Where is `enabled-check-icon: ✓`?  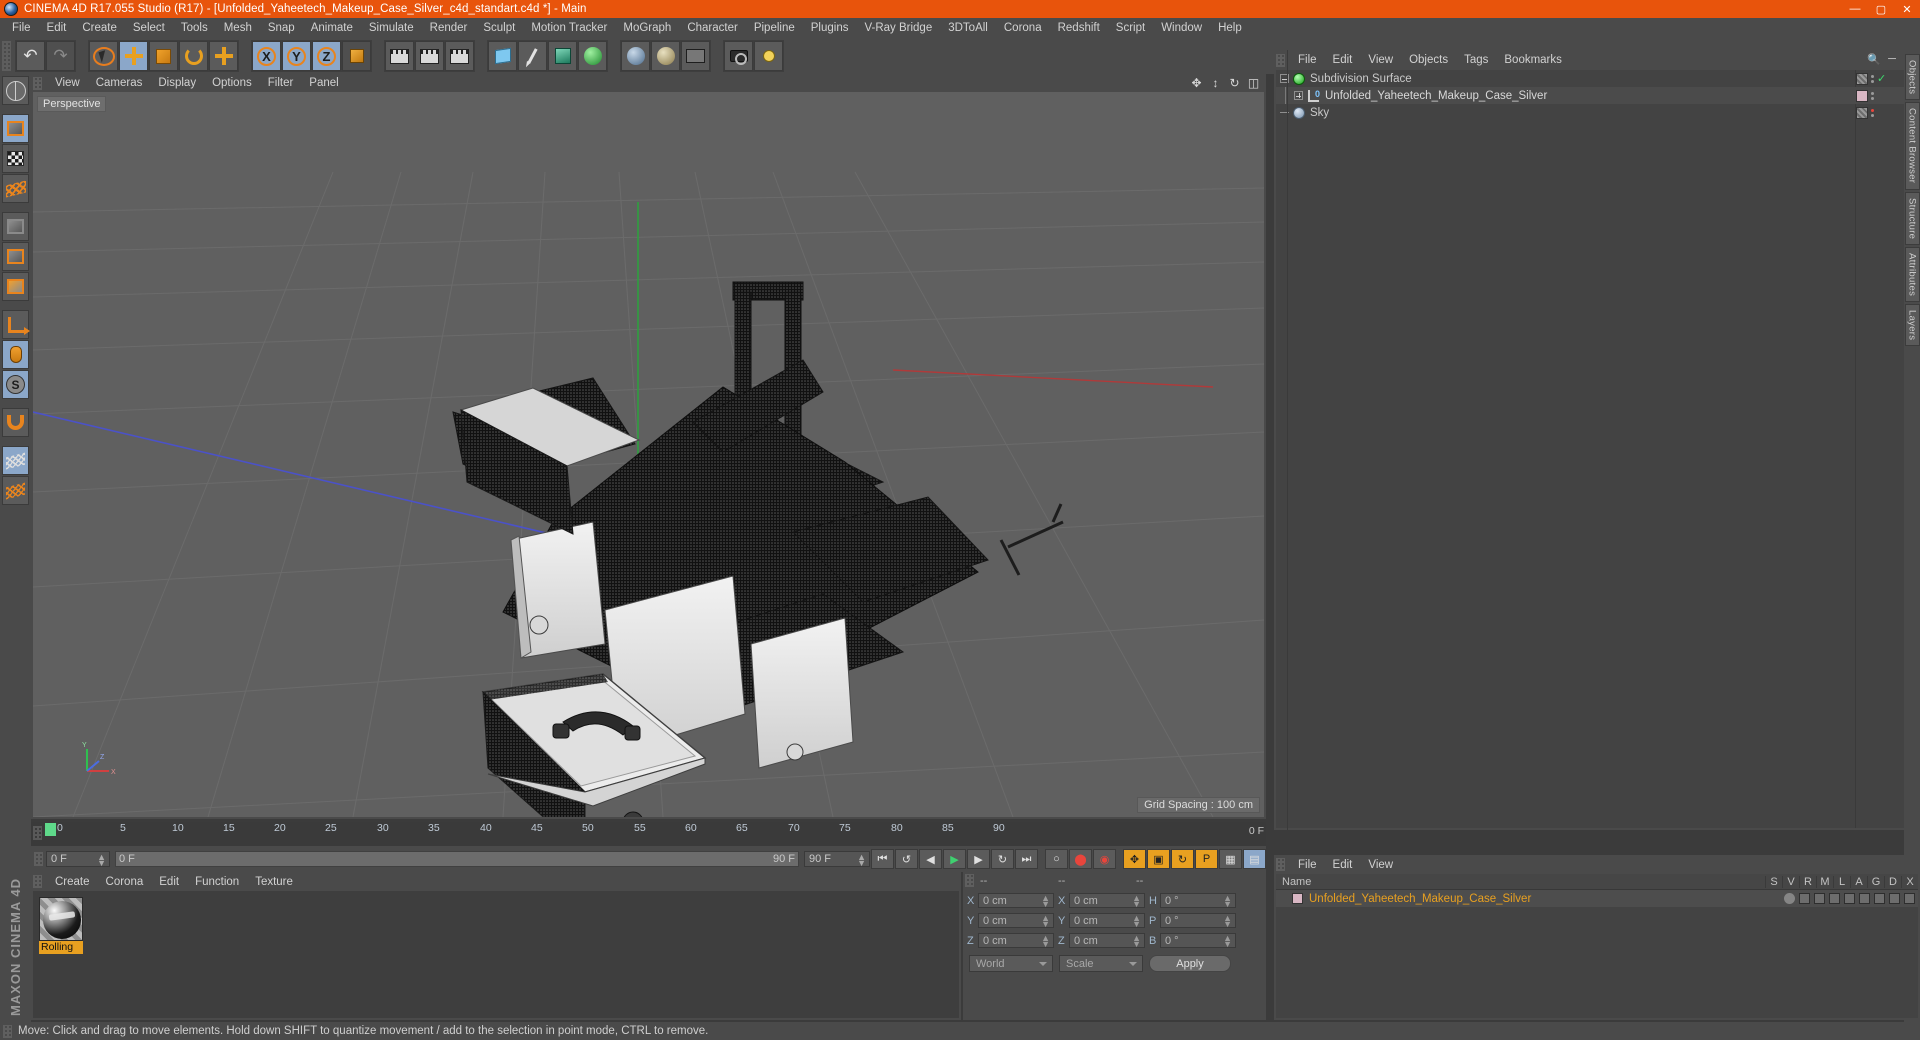
enabled-check-icon: ✓ is located at coordinates (1881, 78).